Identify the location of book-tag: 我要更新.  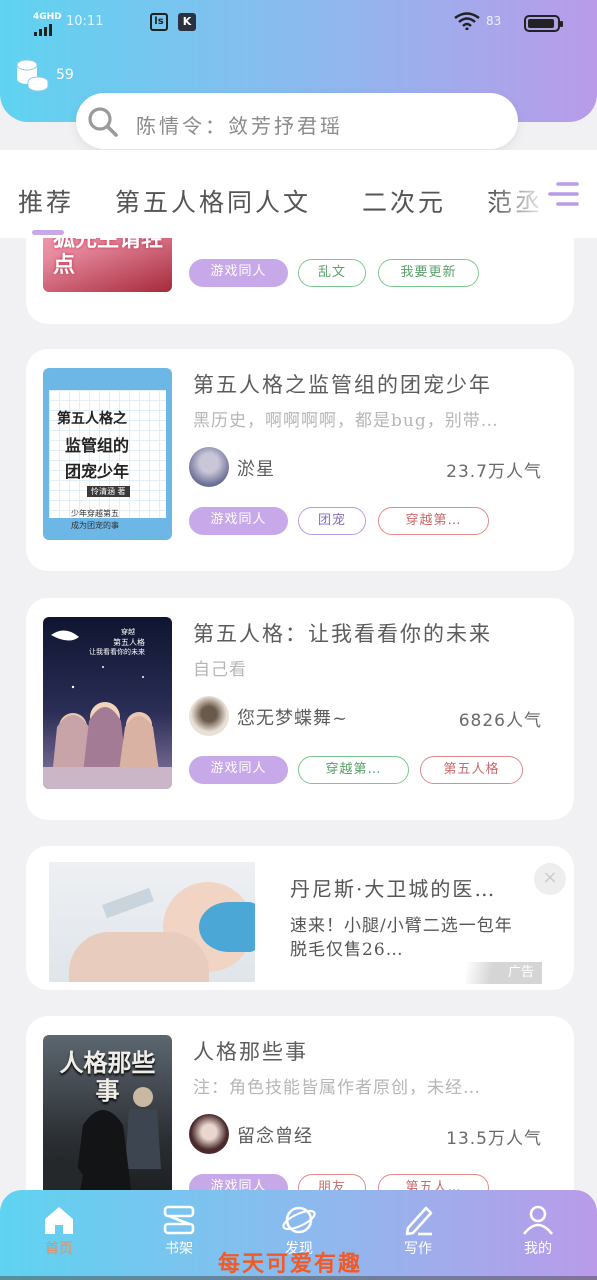
(428, 273).